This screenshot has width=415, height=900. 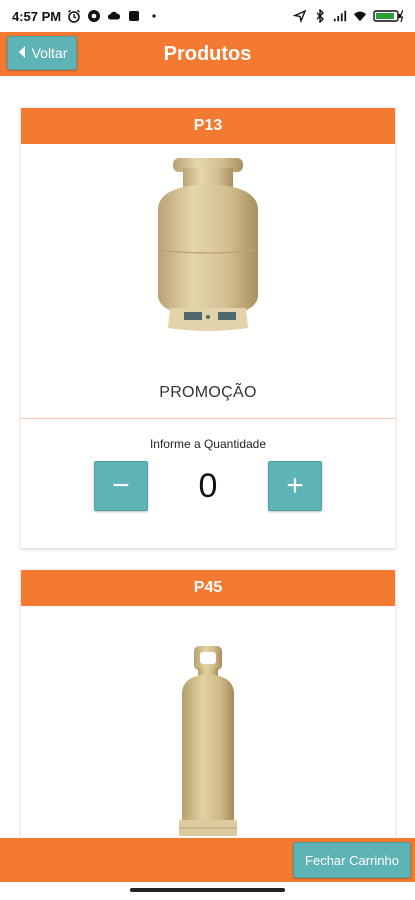 What do you see at coordinates (340, 16) in the screenshot?
I see `signal-icon` at bounding box center [340, 16].